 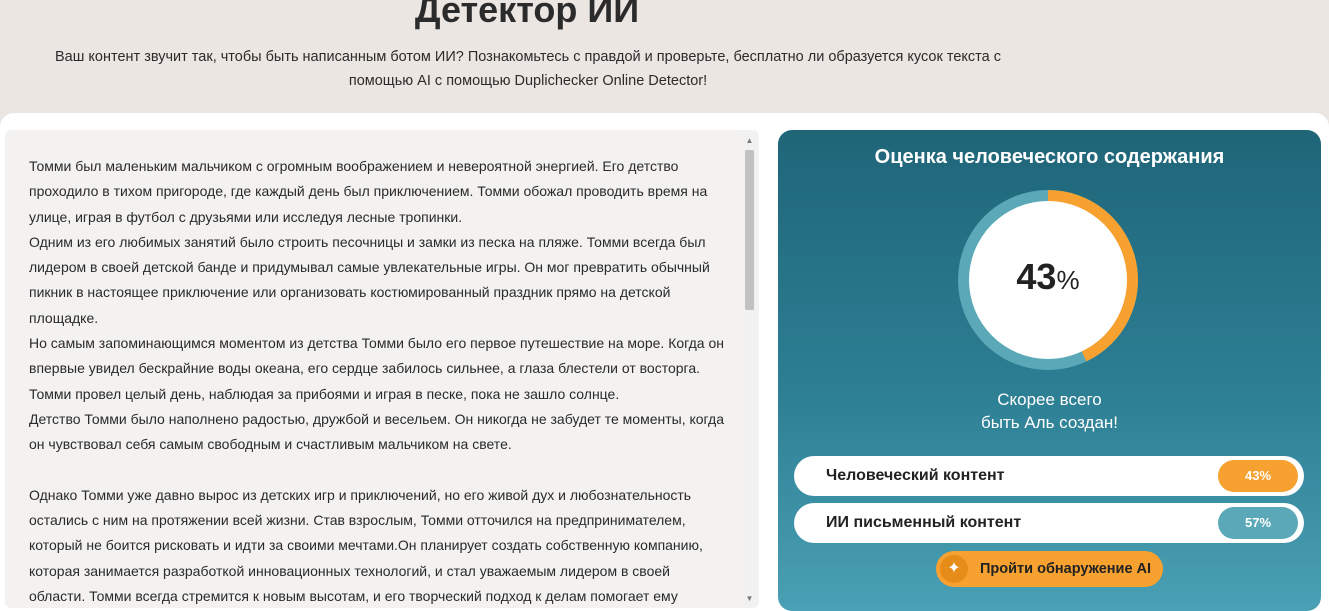 I want to click on score-donut: 43%, so click(x=1048, y=280).